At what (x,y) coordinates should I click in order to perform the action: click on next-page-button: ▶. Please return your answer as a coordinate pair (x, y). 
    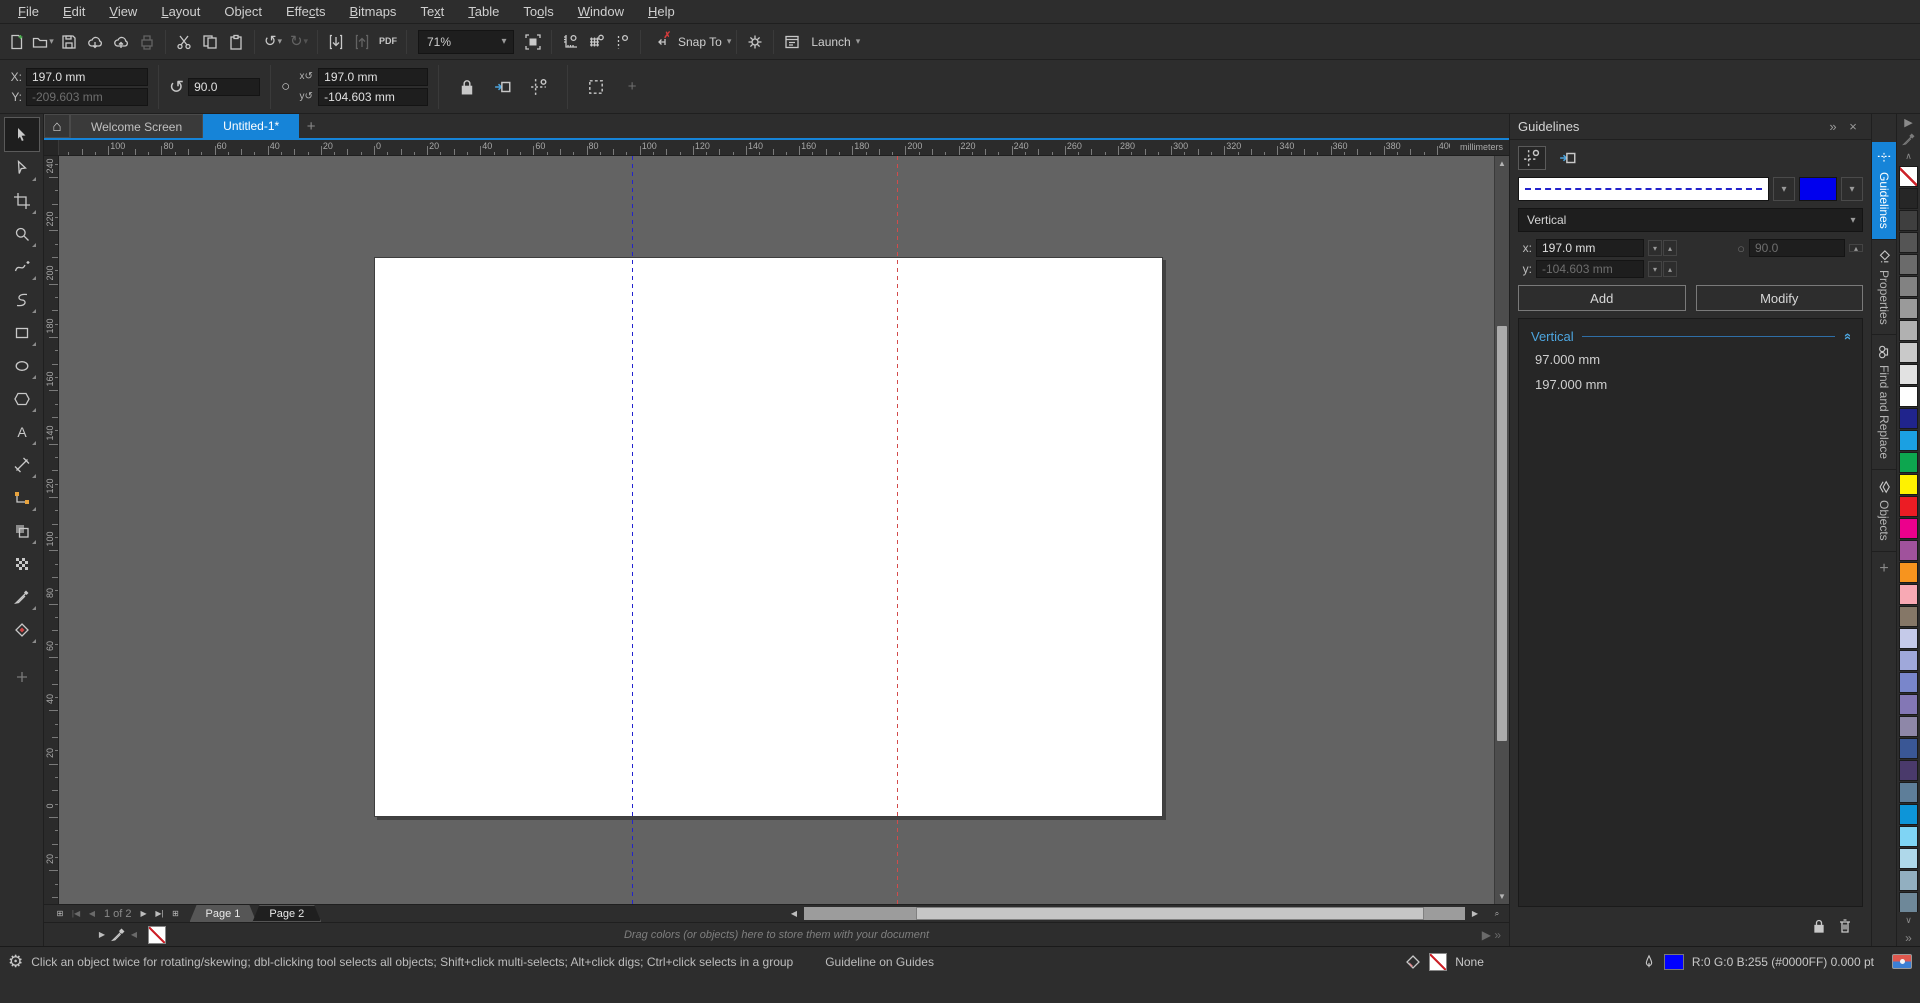
    Looking at the image, I should click on (144, 914).